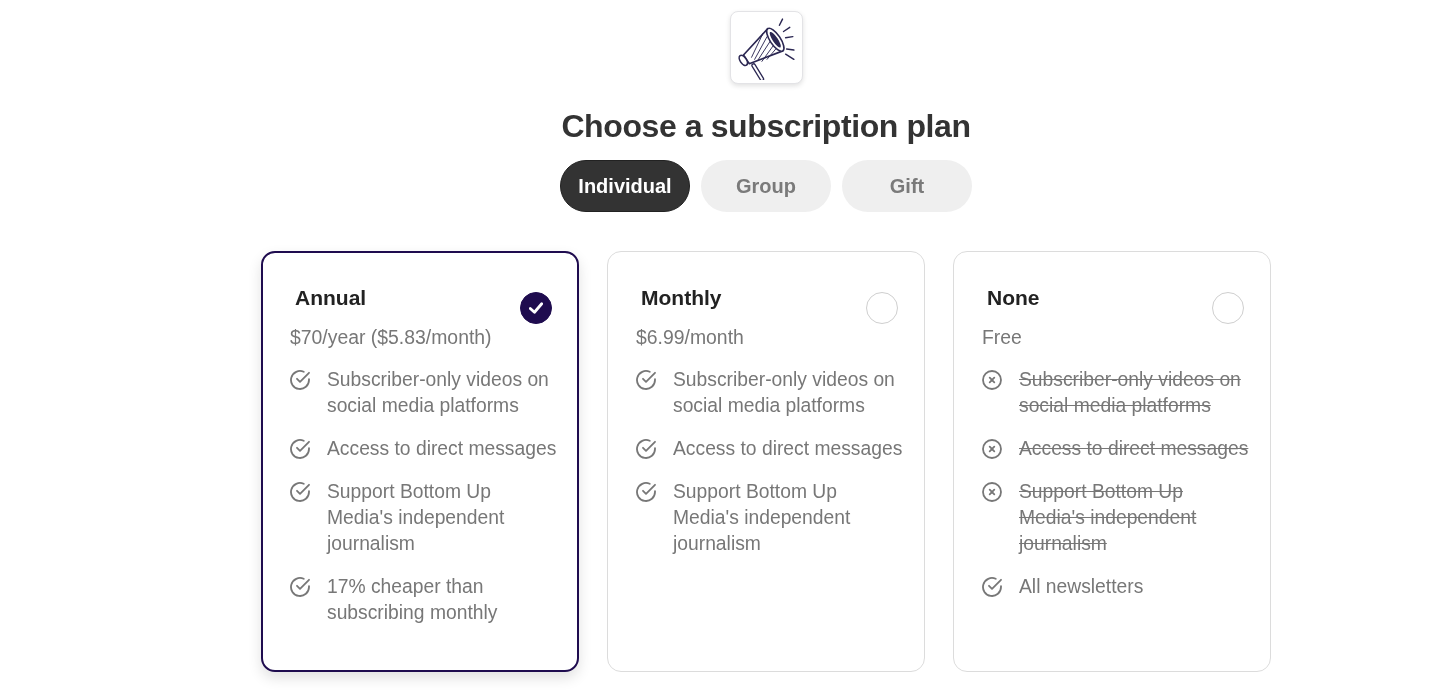 This screenshot has height=697, width=1456. What do you see at coordinates (420, 461) in the screenshot?
I see `plan-card: Annual $70/year ($5.83/month) Subscriber-only videos on social media platforms Access to direct messages Support Bottom Up Media's independent journalism 17% cheaper than subscribing monthly` at bounding box center [420, 461].